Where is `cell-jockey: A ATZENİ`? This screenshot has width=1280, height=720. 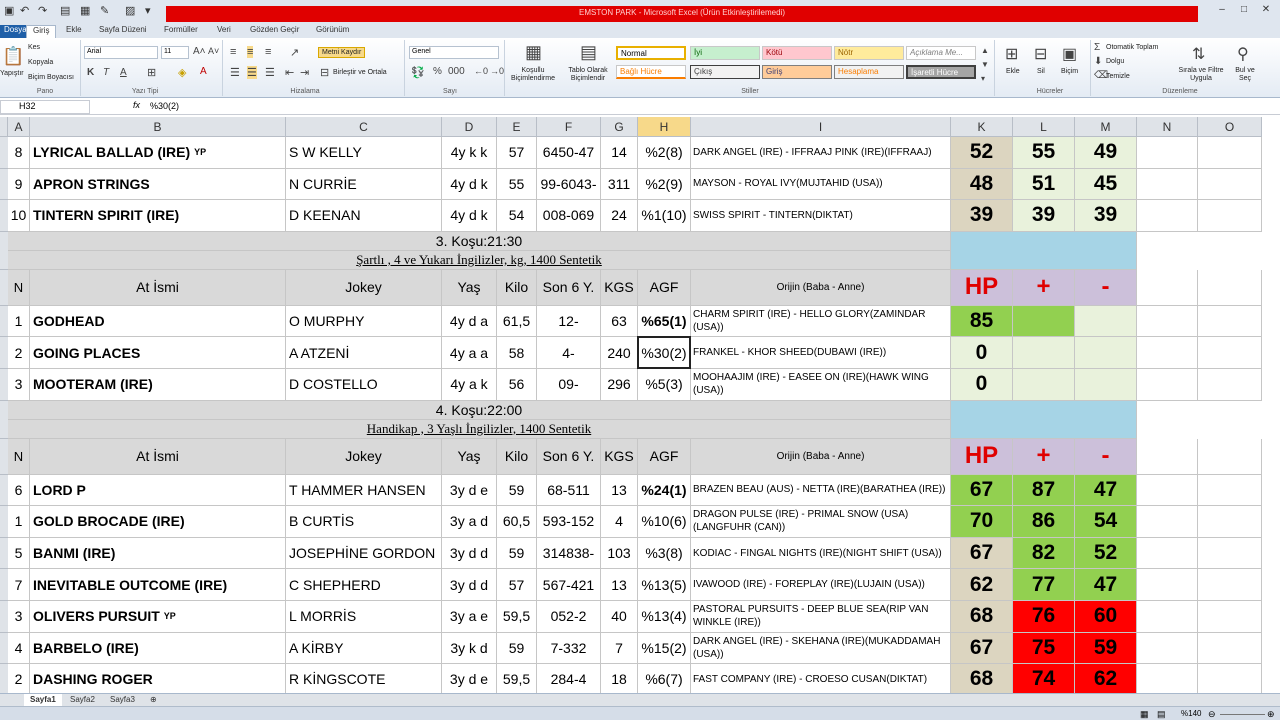 cell-jockey: A ATZENİ is located at coordinates (364, 353).